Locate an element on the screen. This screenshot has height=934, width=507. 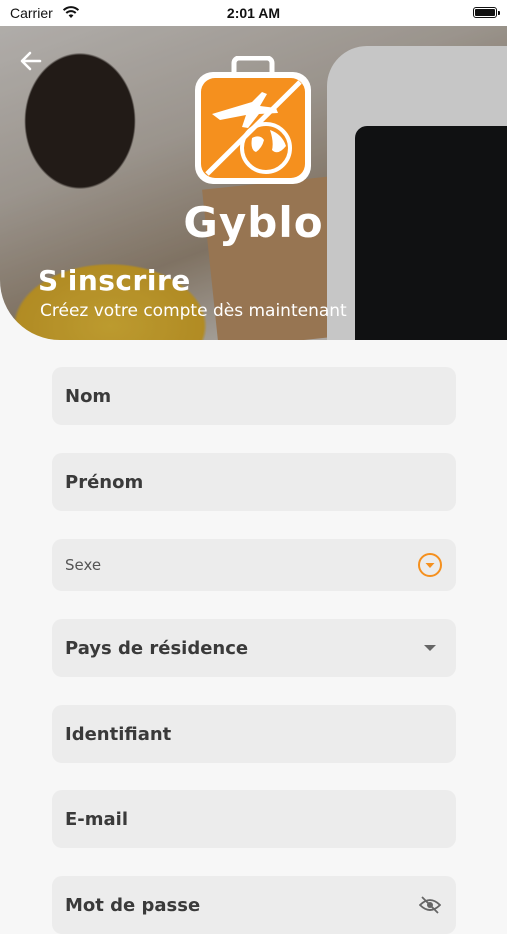
eye-off-icon is located at coordinates (430, 905).